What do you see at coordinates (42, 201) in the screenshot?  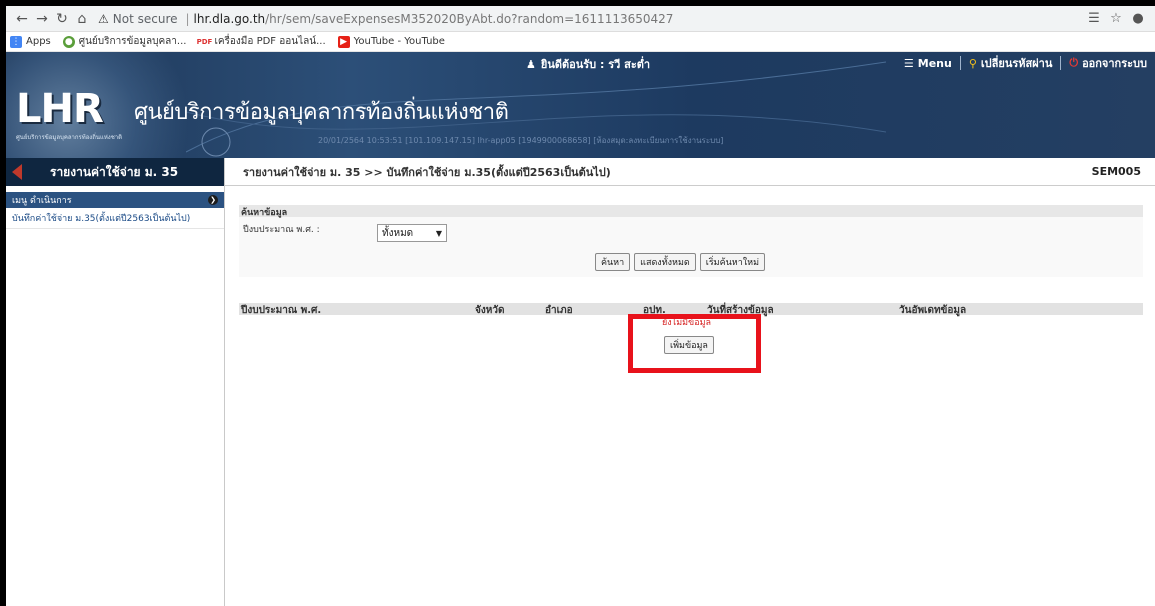 I see `sidebar-menu-label: เมนู ดำเนินการ` at bounding box center [42, 201].